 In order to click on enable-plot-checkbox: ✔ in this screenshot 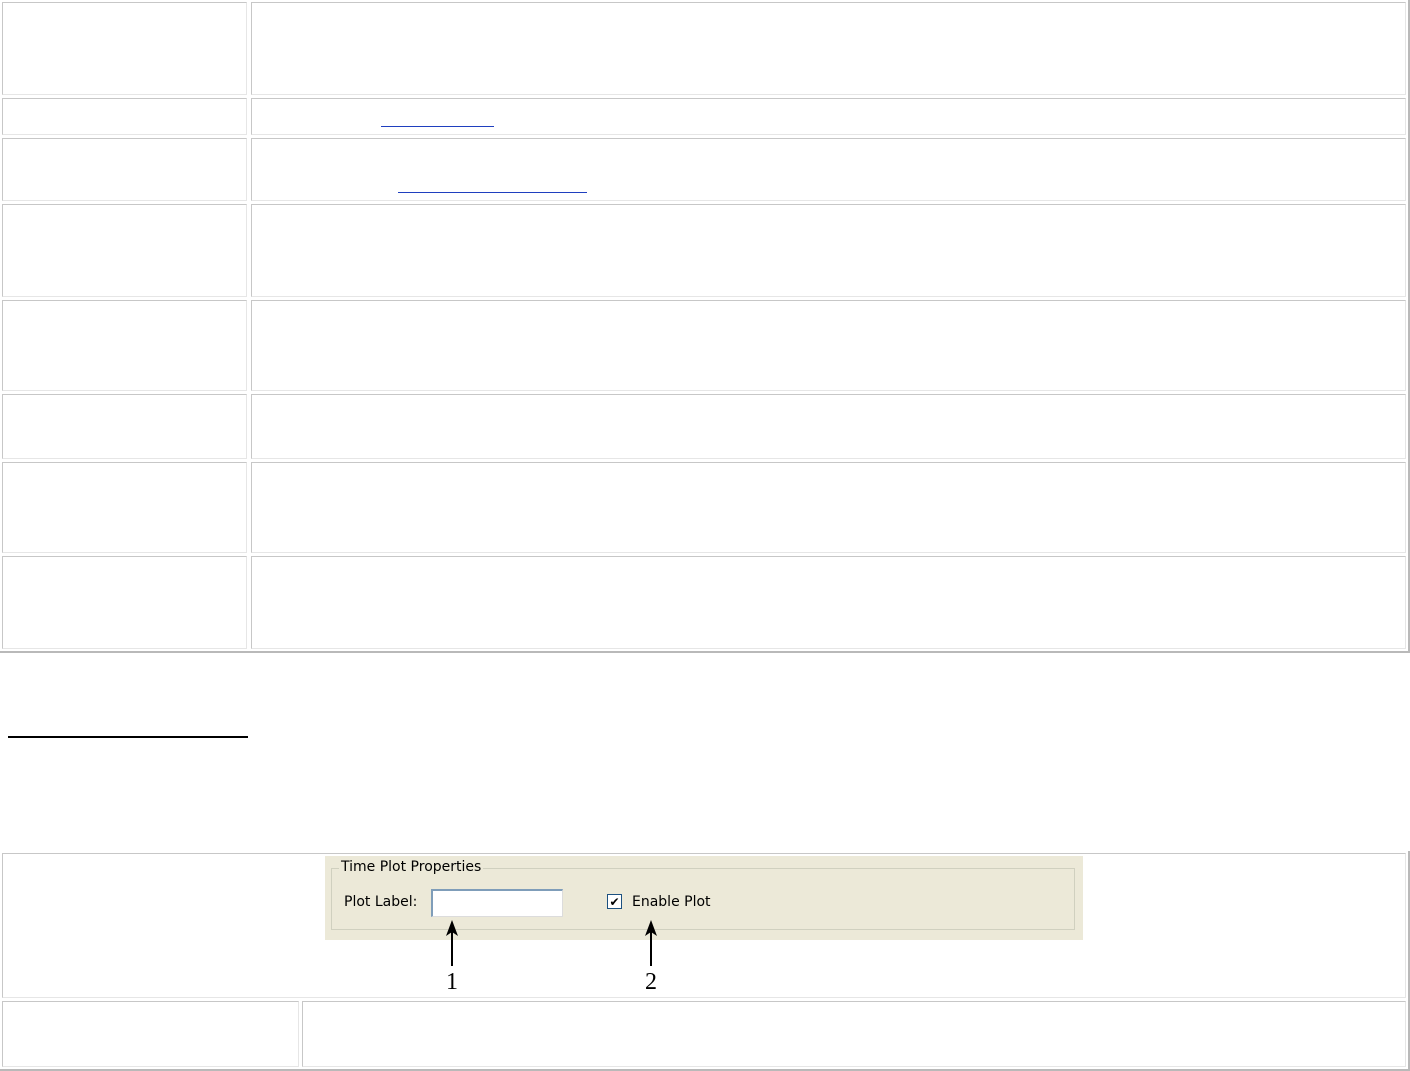, I will do `click(614, 901)`.